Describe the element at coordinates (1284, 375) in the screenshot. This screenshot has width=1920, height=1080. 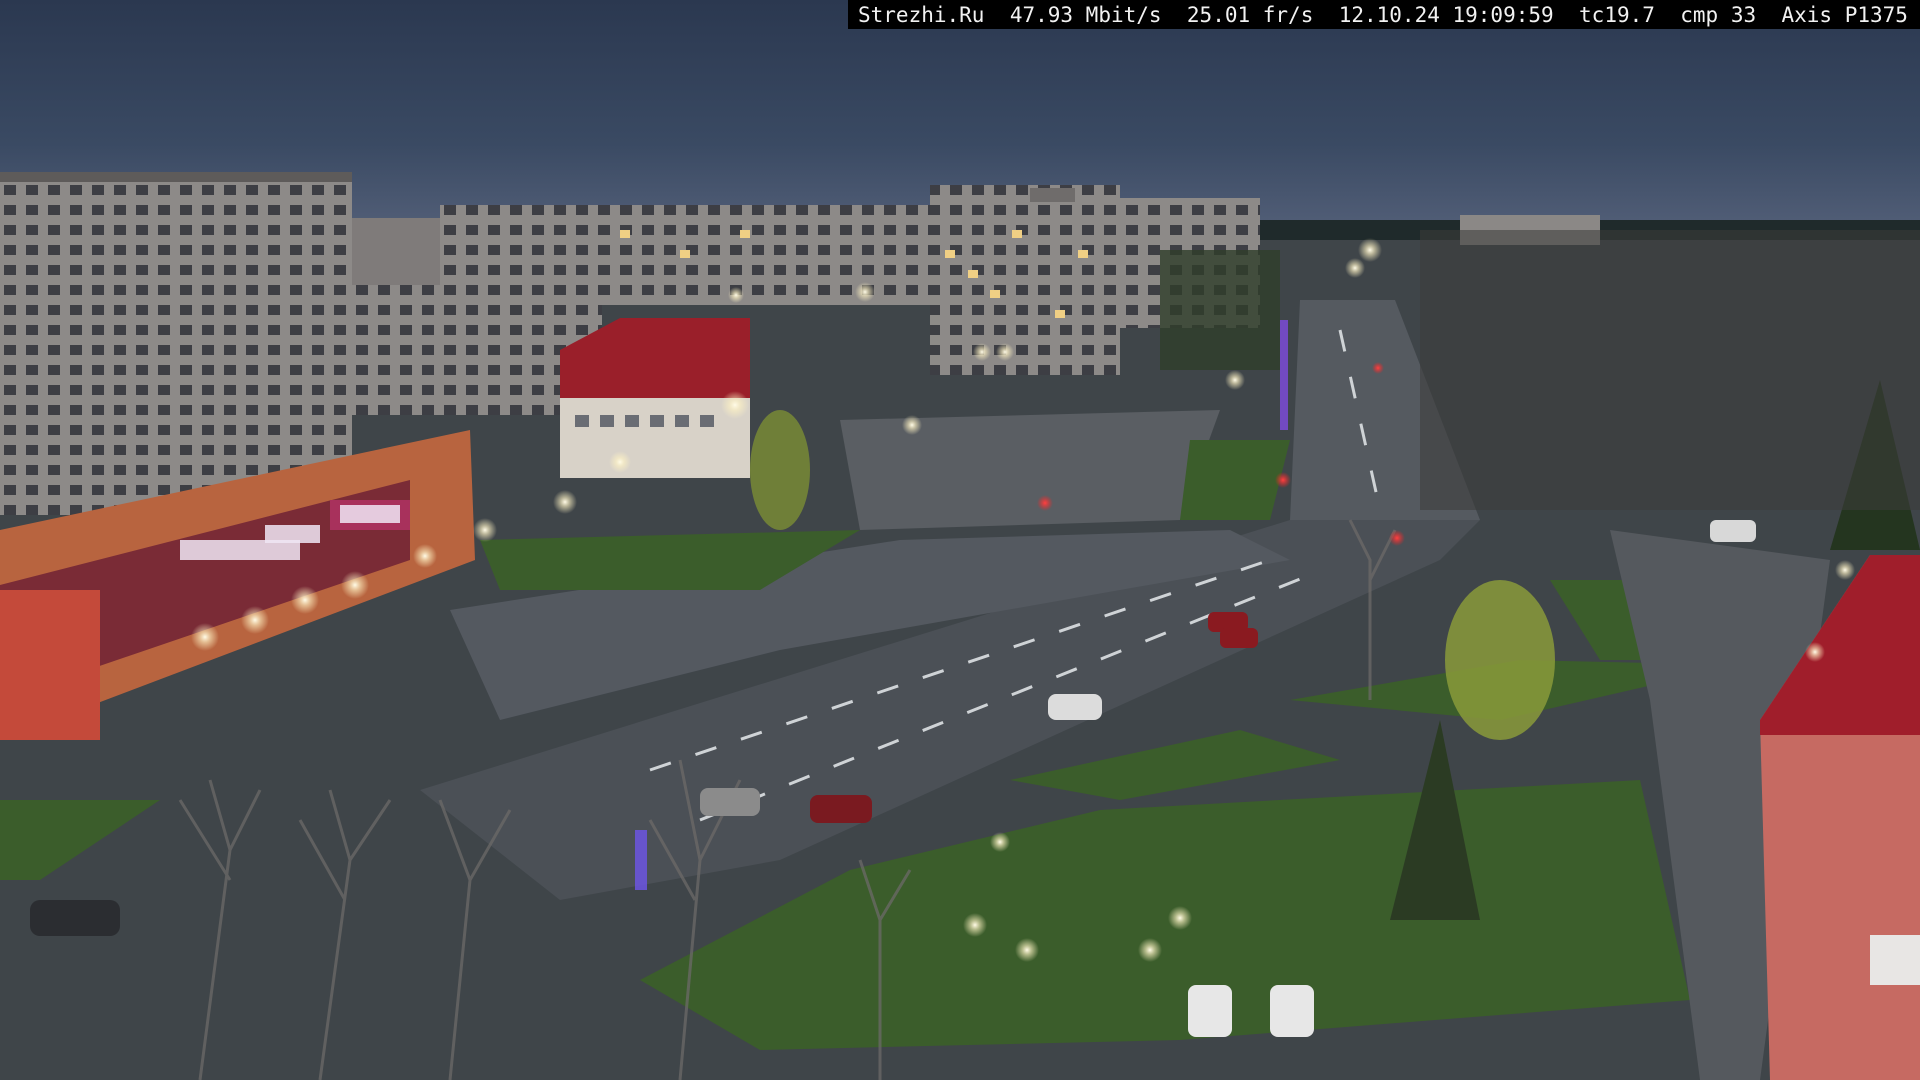
I see `festive-lights` at that location.